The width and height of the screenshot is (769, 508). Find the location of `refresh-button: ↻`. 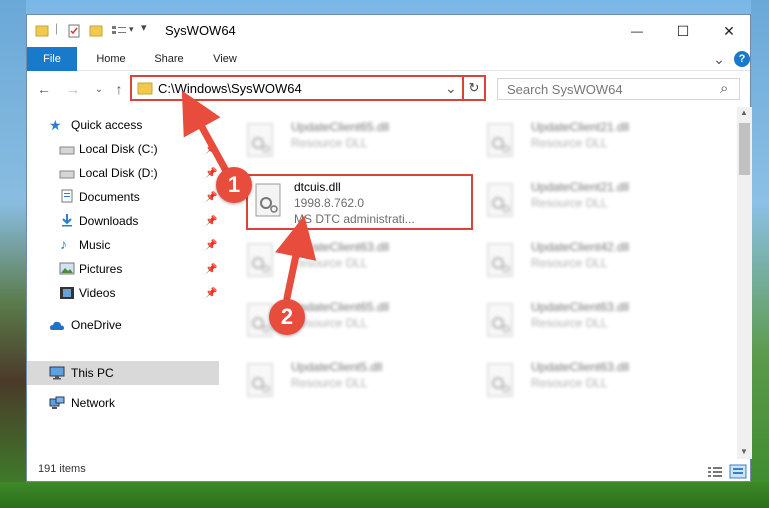

refresh-button: ↻ is located at coordinates (474, 88).